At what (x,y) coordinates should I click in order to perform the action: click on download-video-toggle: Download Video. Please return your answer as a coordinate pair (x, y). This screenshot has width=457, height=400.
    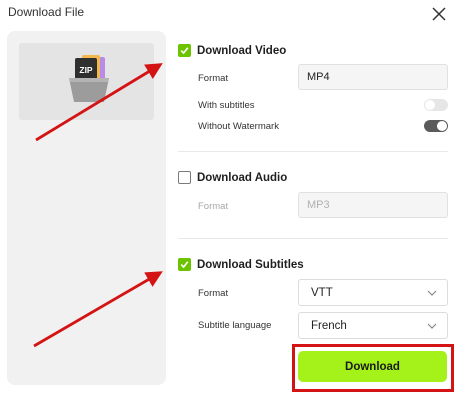
    Looking at the image, I should click on (232, 50).